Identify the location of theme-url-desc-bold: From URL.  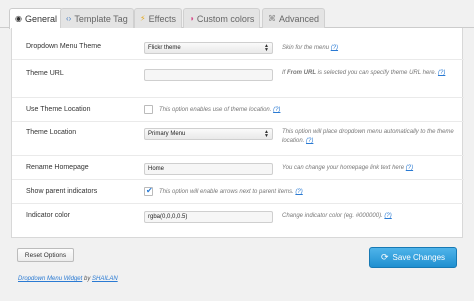
(302, 73).